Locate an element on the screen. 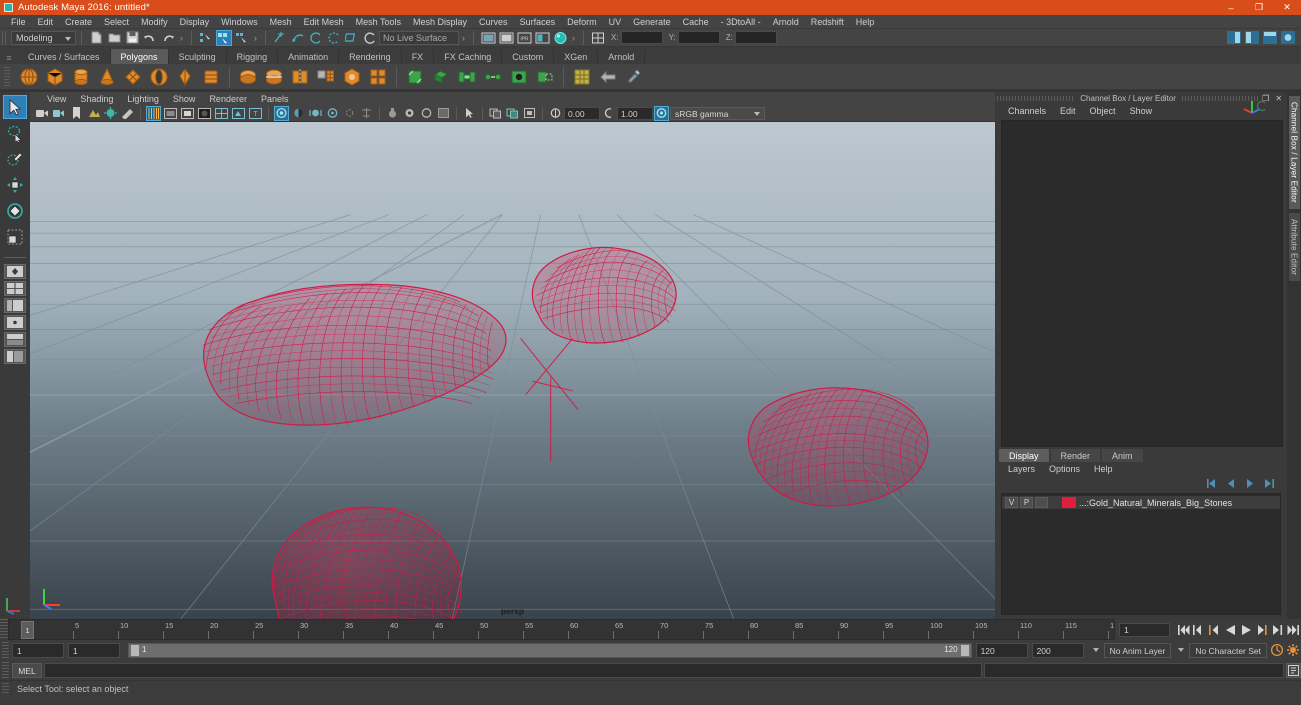 The height and width of the screenshot is (705, 1301). show-hide-tool-settings-icon is located at coordinates (1270, 38).